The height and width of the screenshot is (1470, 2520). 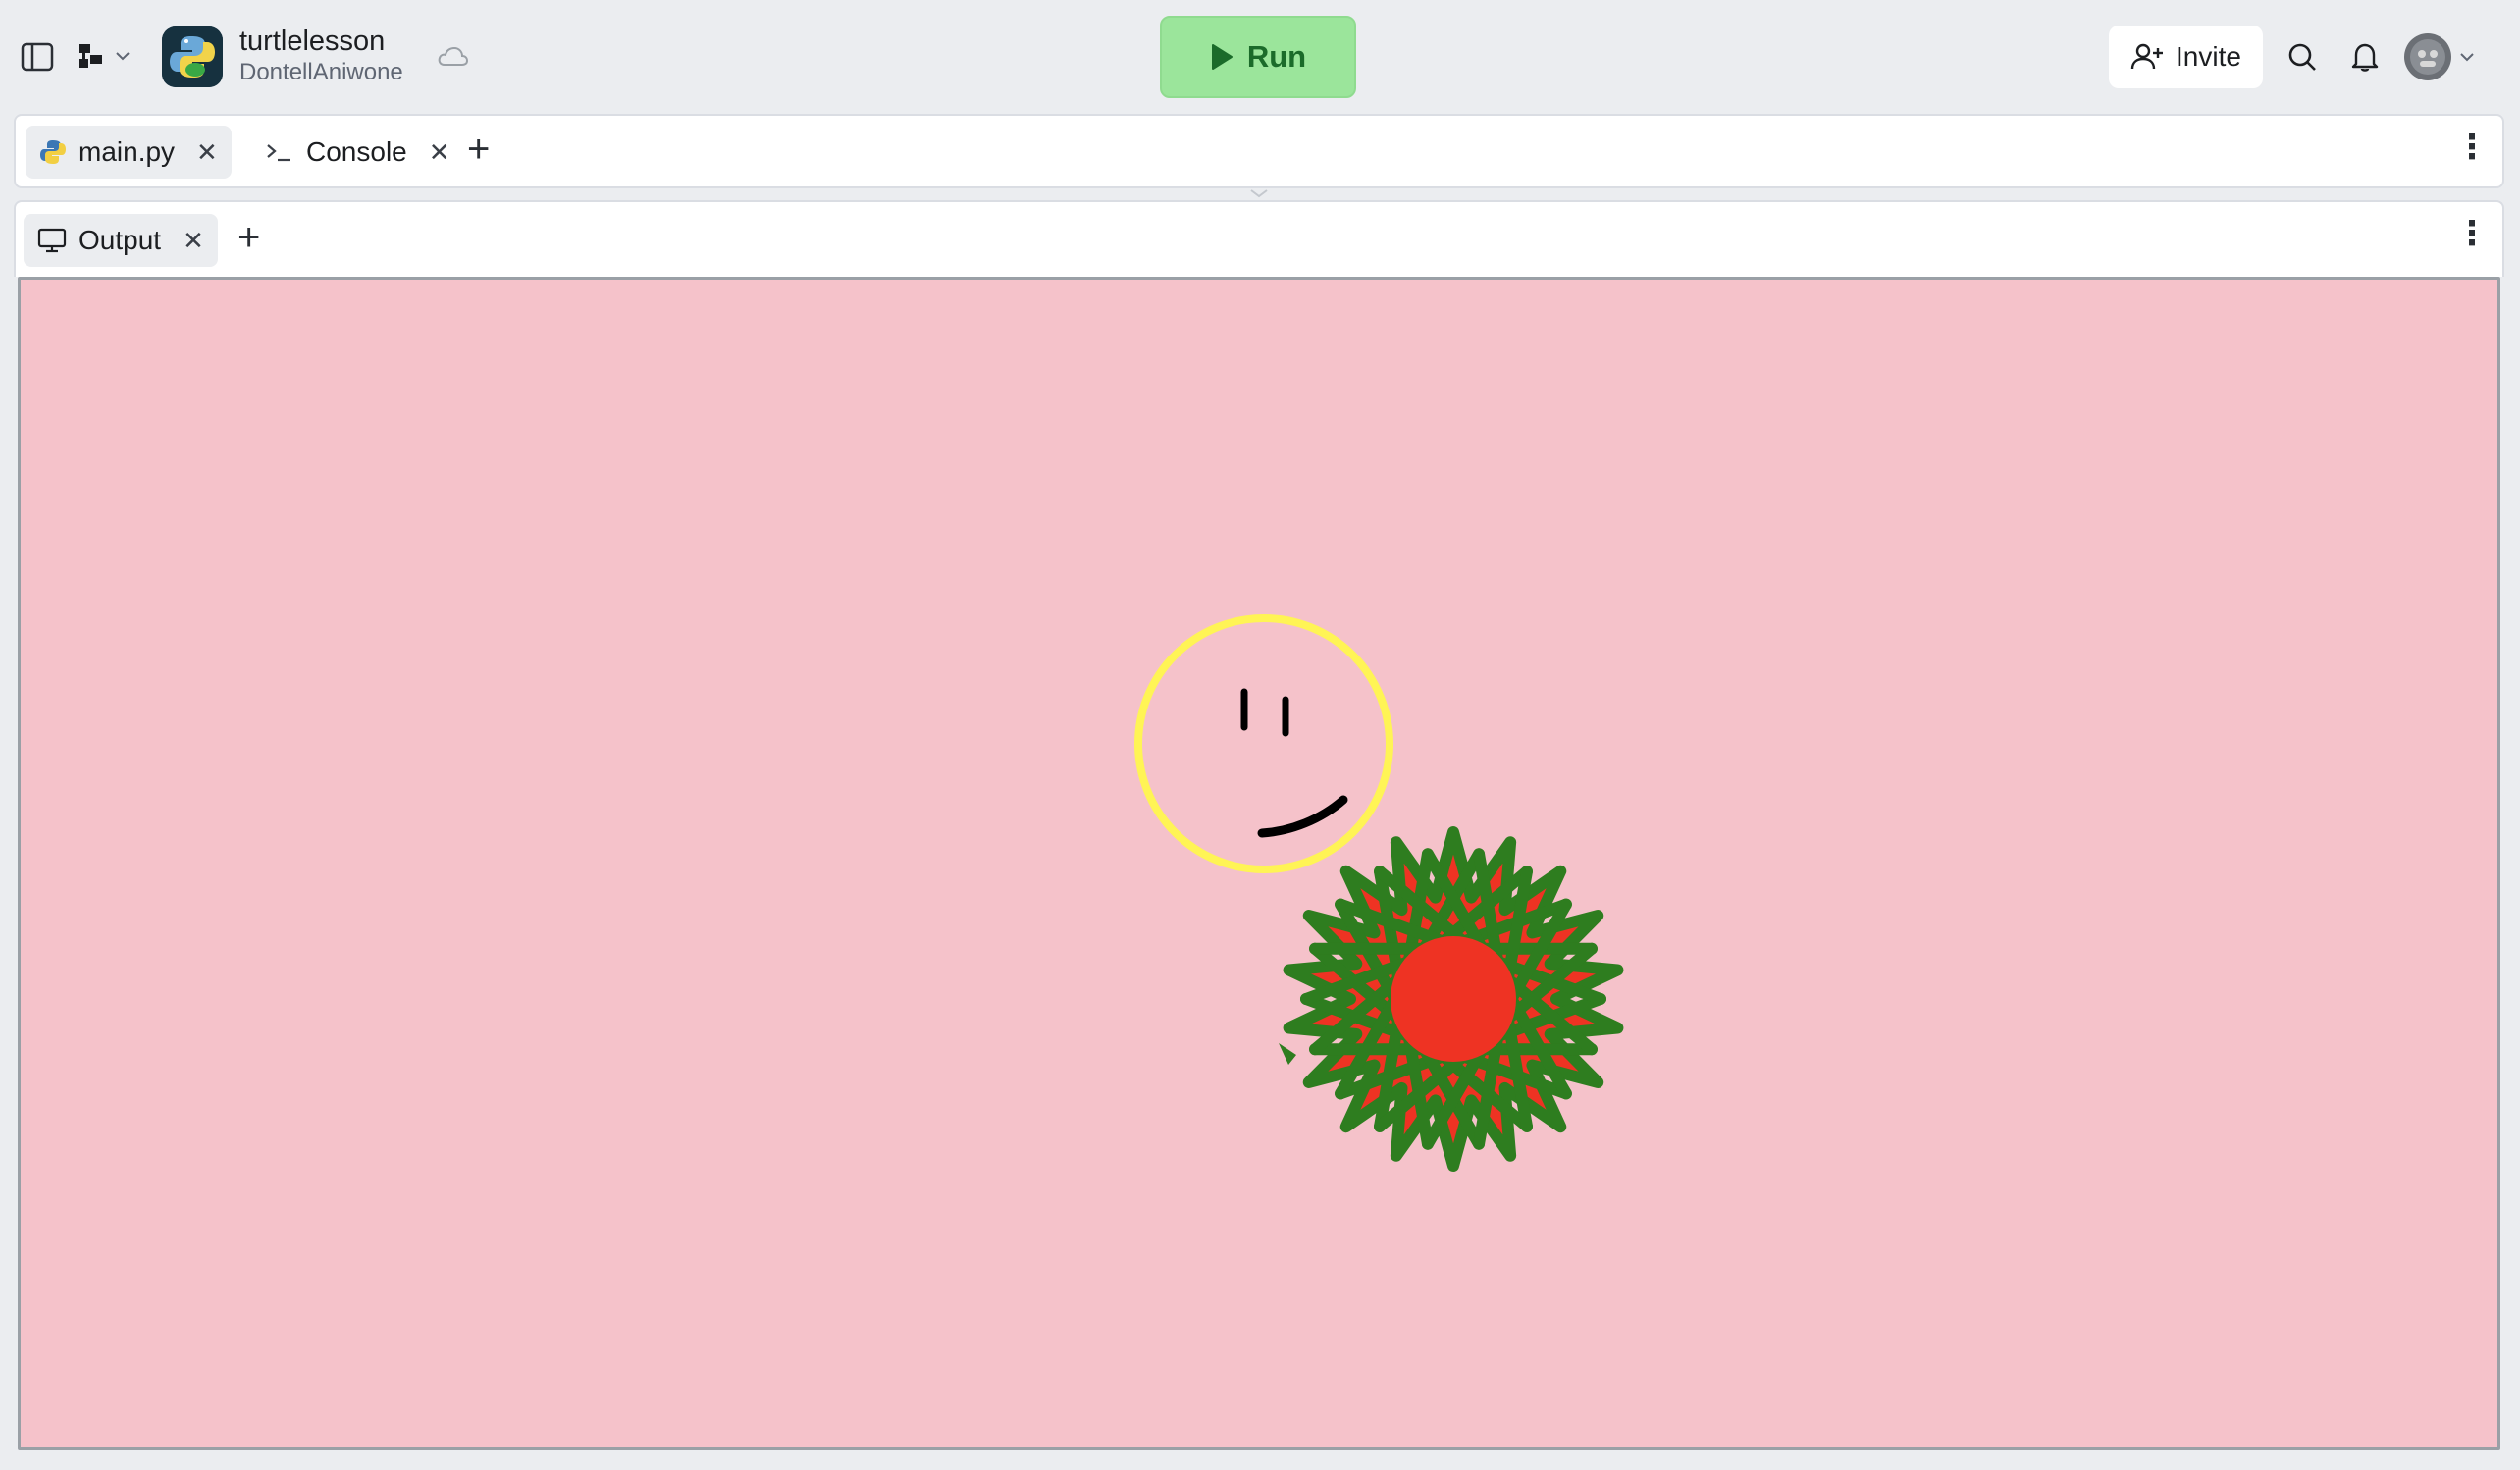 I want to click on turtle-drawing, so click(x=1379, y=893).